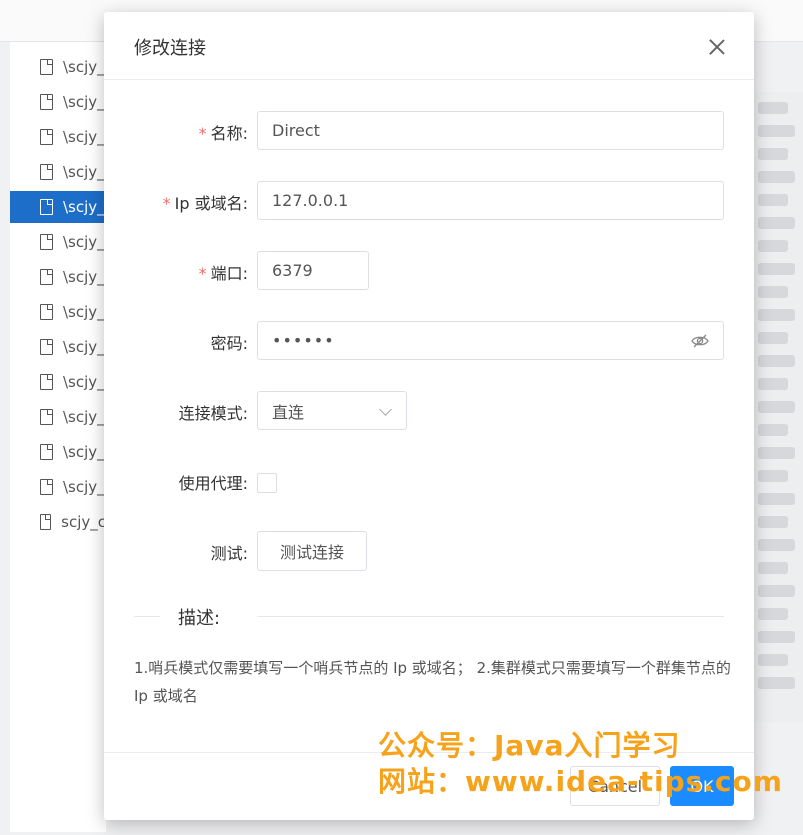 The height and width of the screenshot is (835, 803). I want to click on test-connection-button: 测试连接, so click(312, 551).